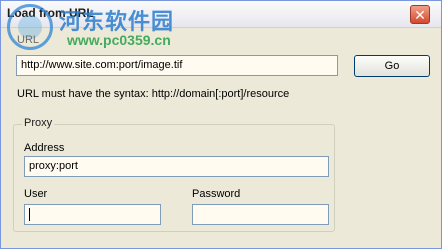 The height and width of the screenshot is (249, 442). What do you see at coordinates (216, 194) in the screenshot?
I see `password-label: Password` at bounding box center [216, 194].